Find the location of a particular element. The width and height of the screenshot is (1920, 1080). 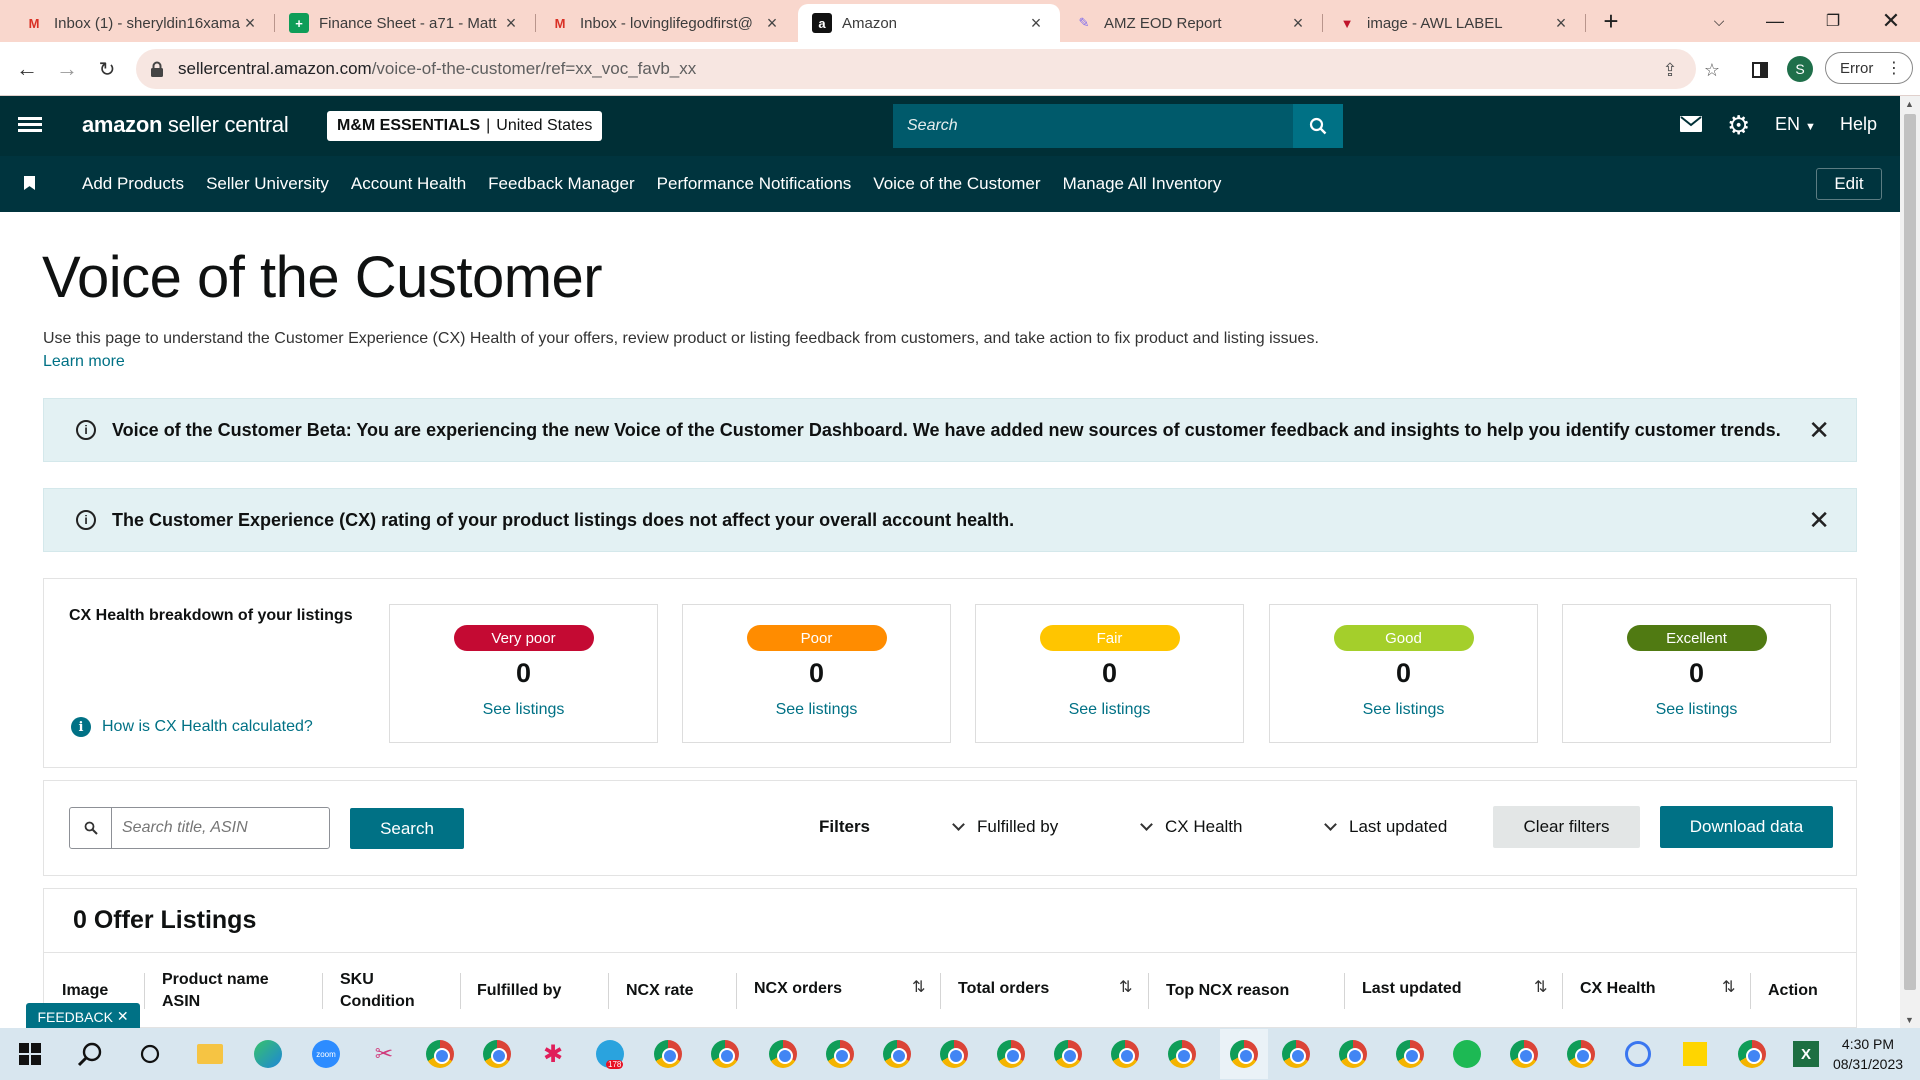

edit-nav-button: Edit is located at coordinates (1849, 184).